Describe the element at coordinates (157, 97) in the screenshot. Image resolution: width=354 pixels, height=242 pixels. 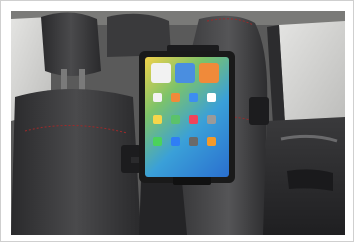
I see `app-icon-clock` at that location.